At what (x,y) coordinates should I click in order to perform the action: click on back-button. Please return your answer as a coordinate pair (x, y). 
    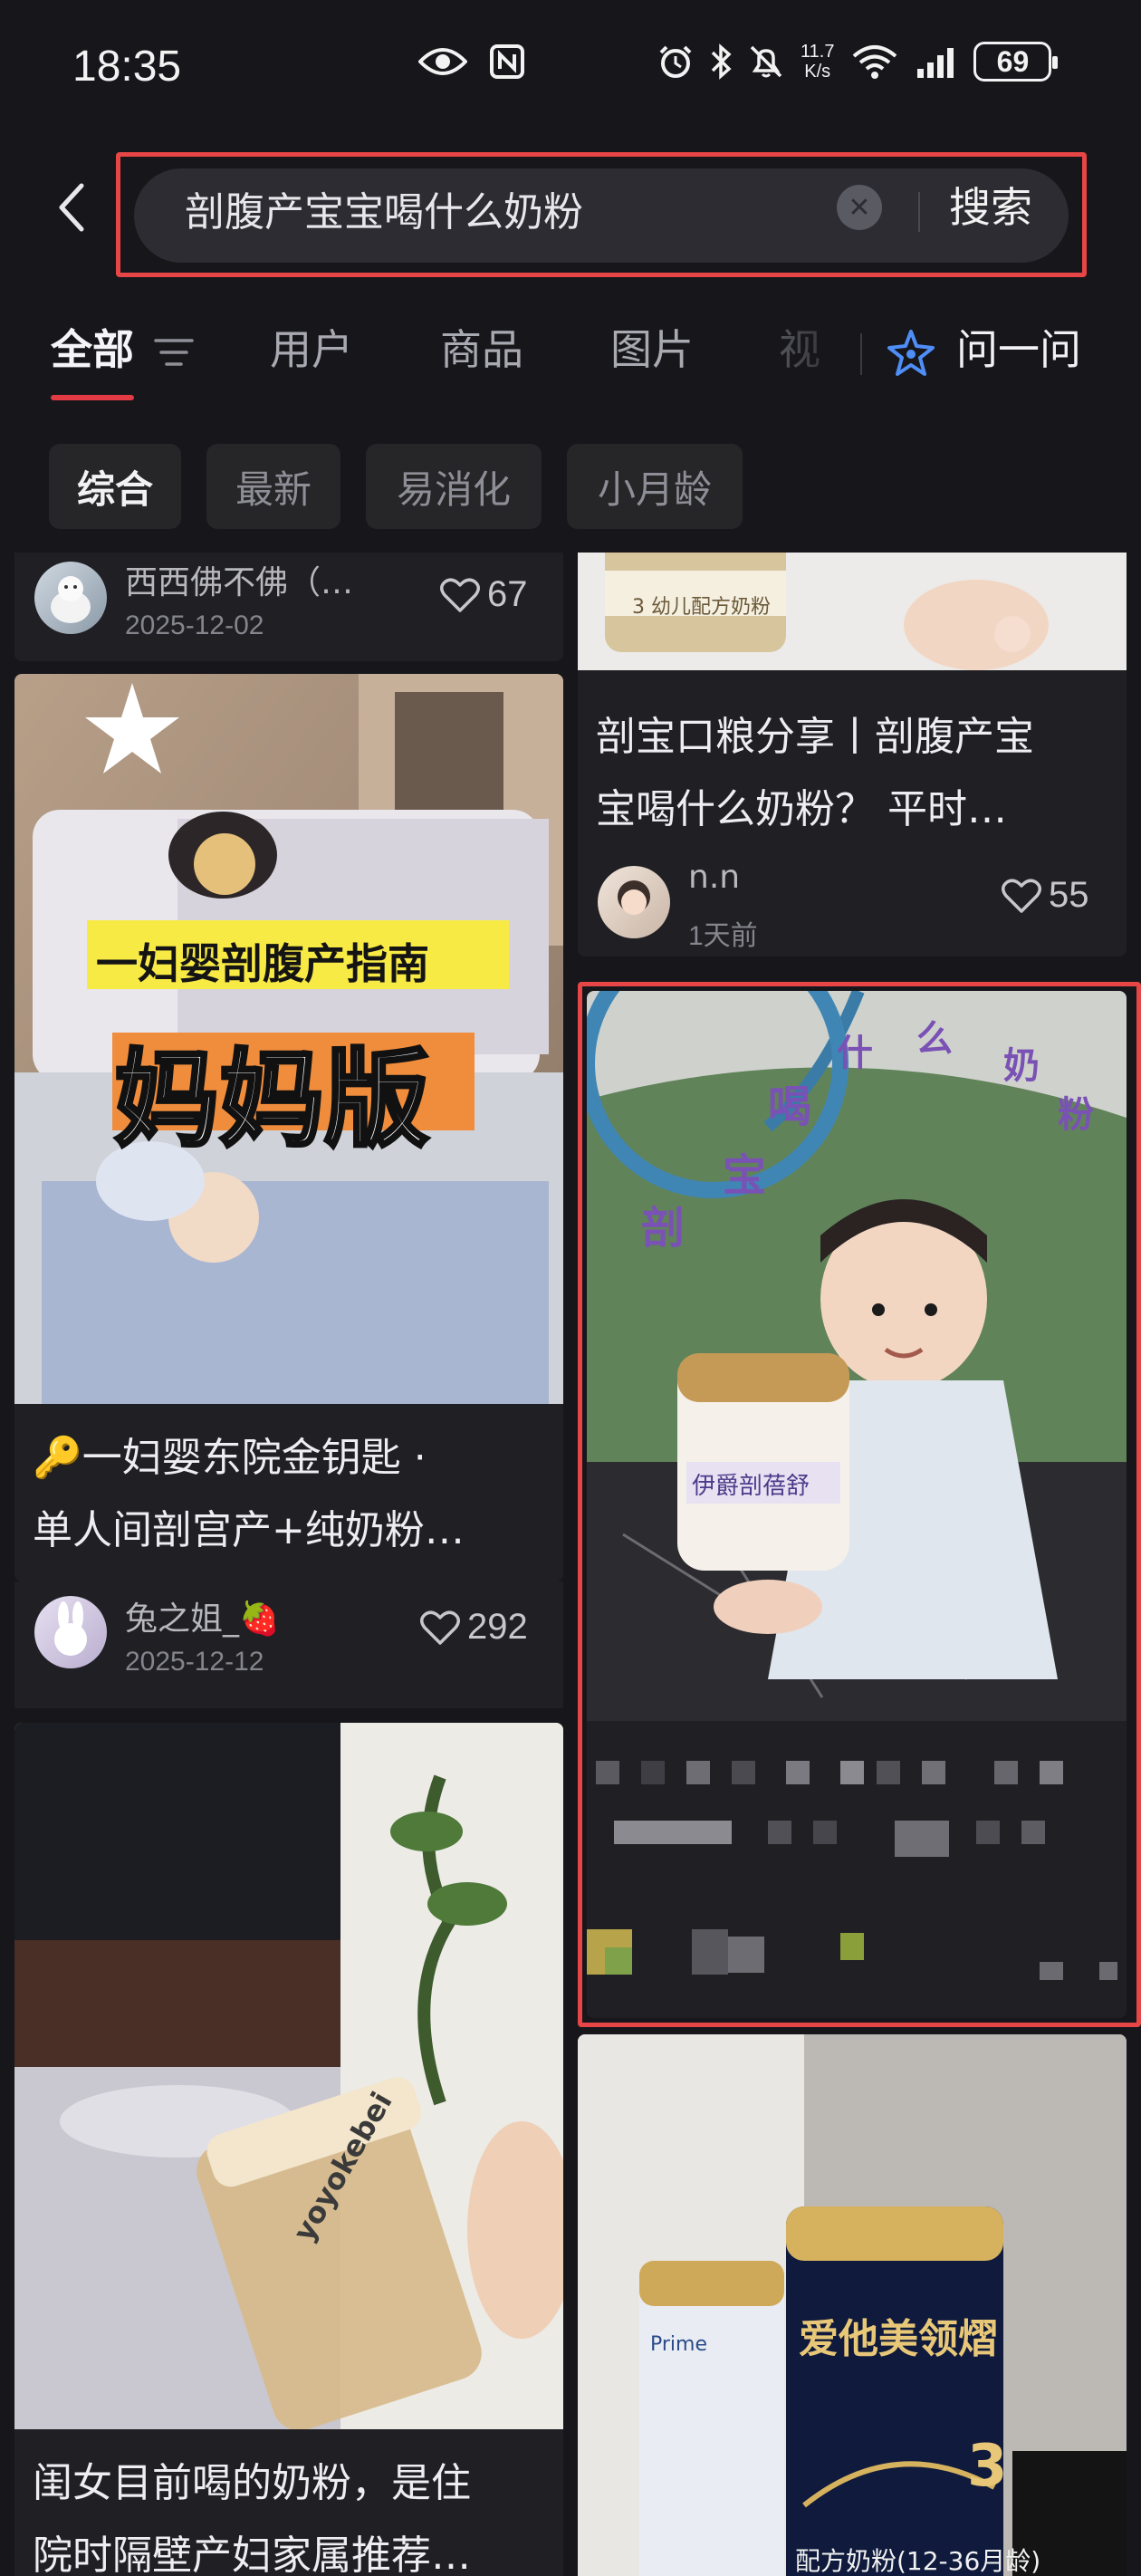
    Looking at the image, I should click on (72, 207).